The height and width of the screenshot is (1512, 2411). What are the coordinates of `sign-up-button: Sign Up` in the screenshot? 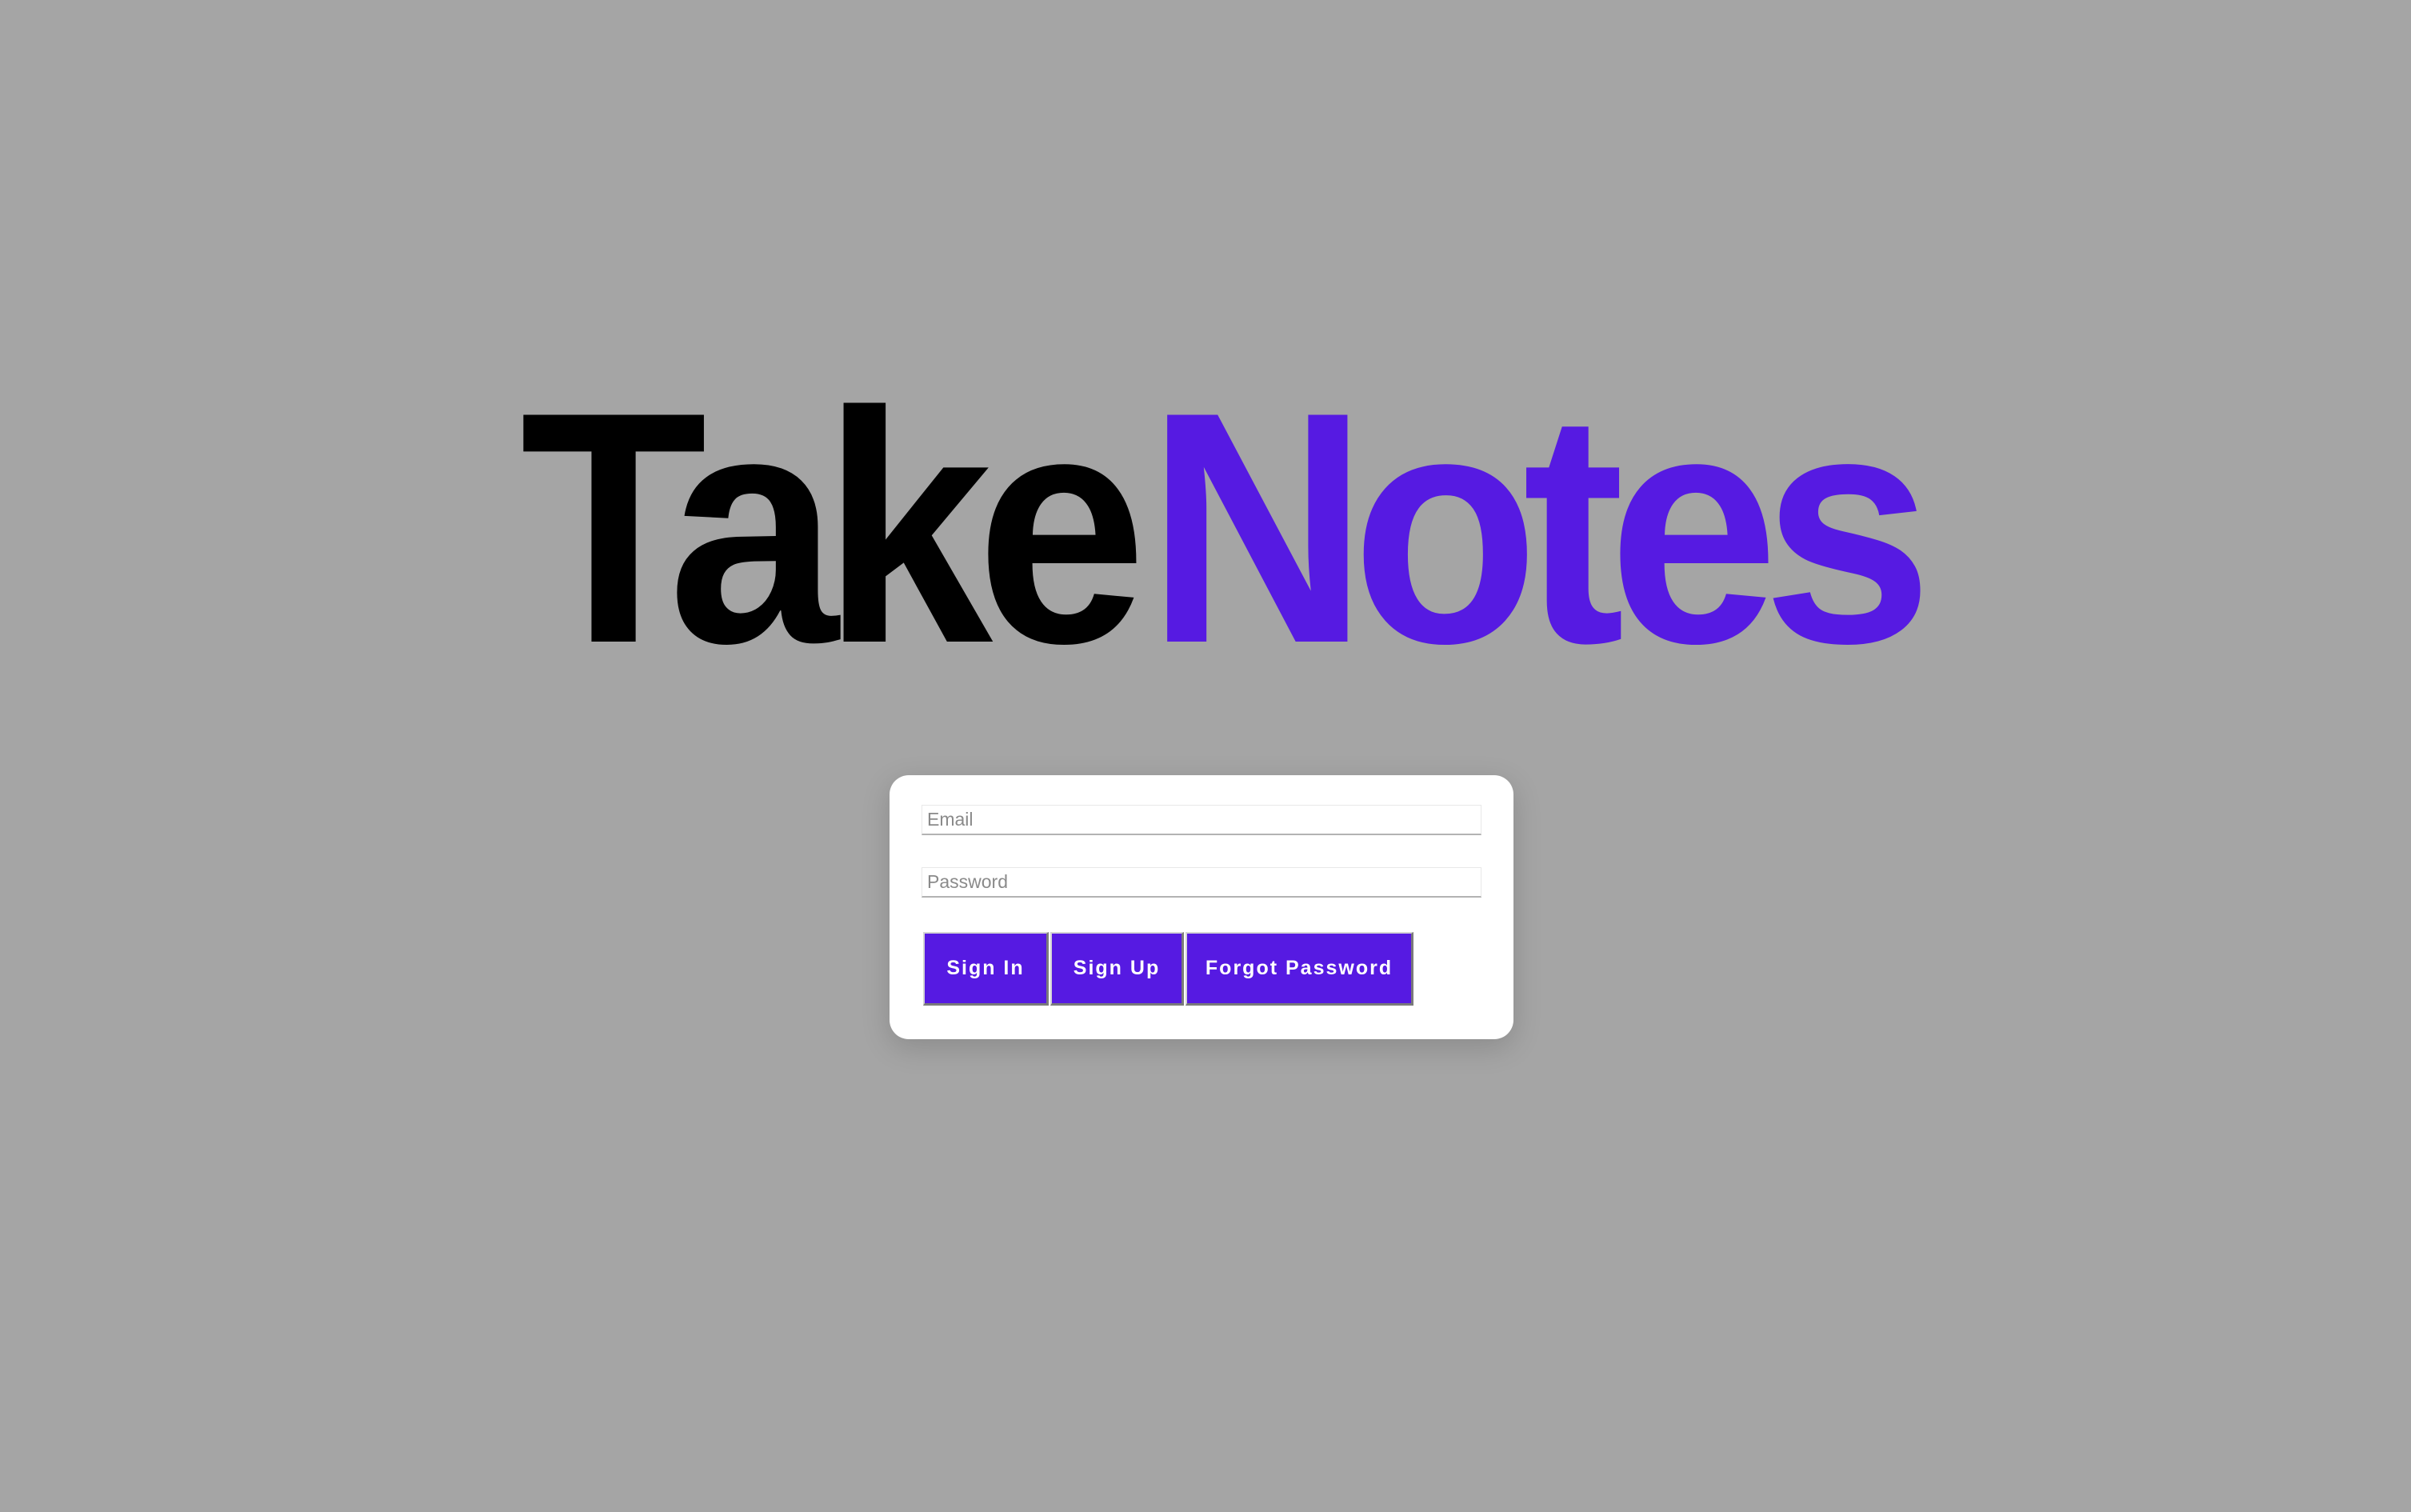 It's located at (1117, 969).